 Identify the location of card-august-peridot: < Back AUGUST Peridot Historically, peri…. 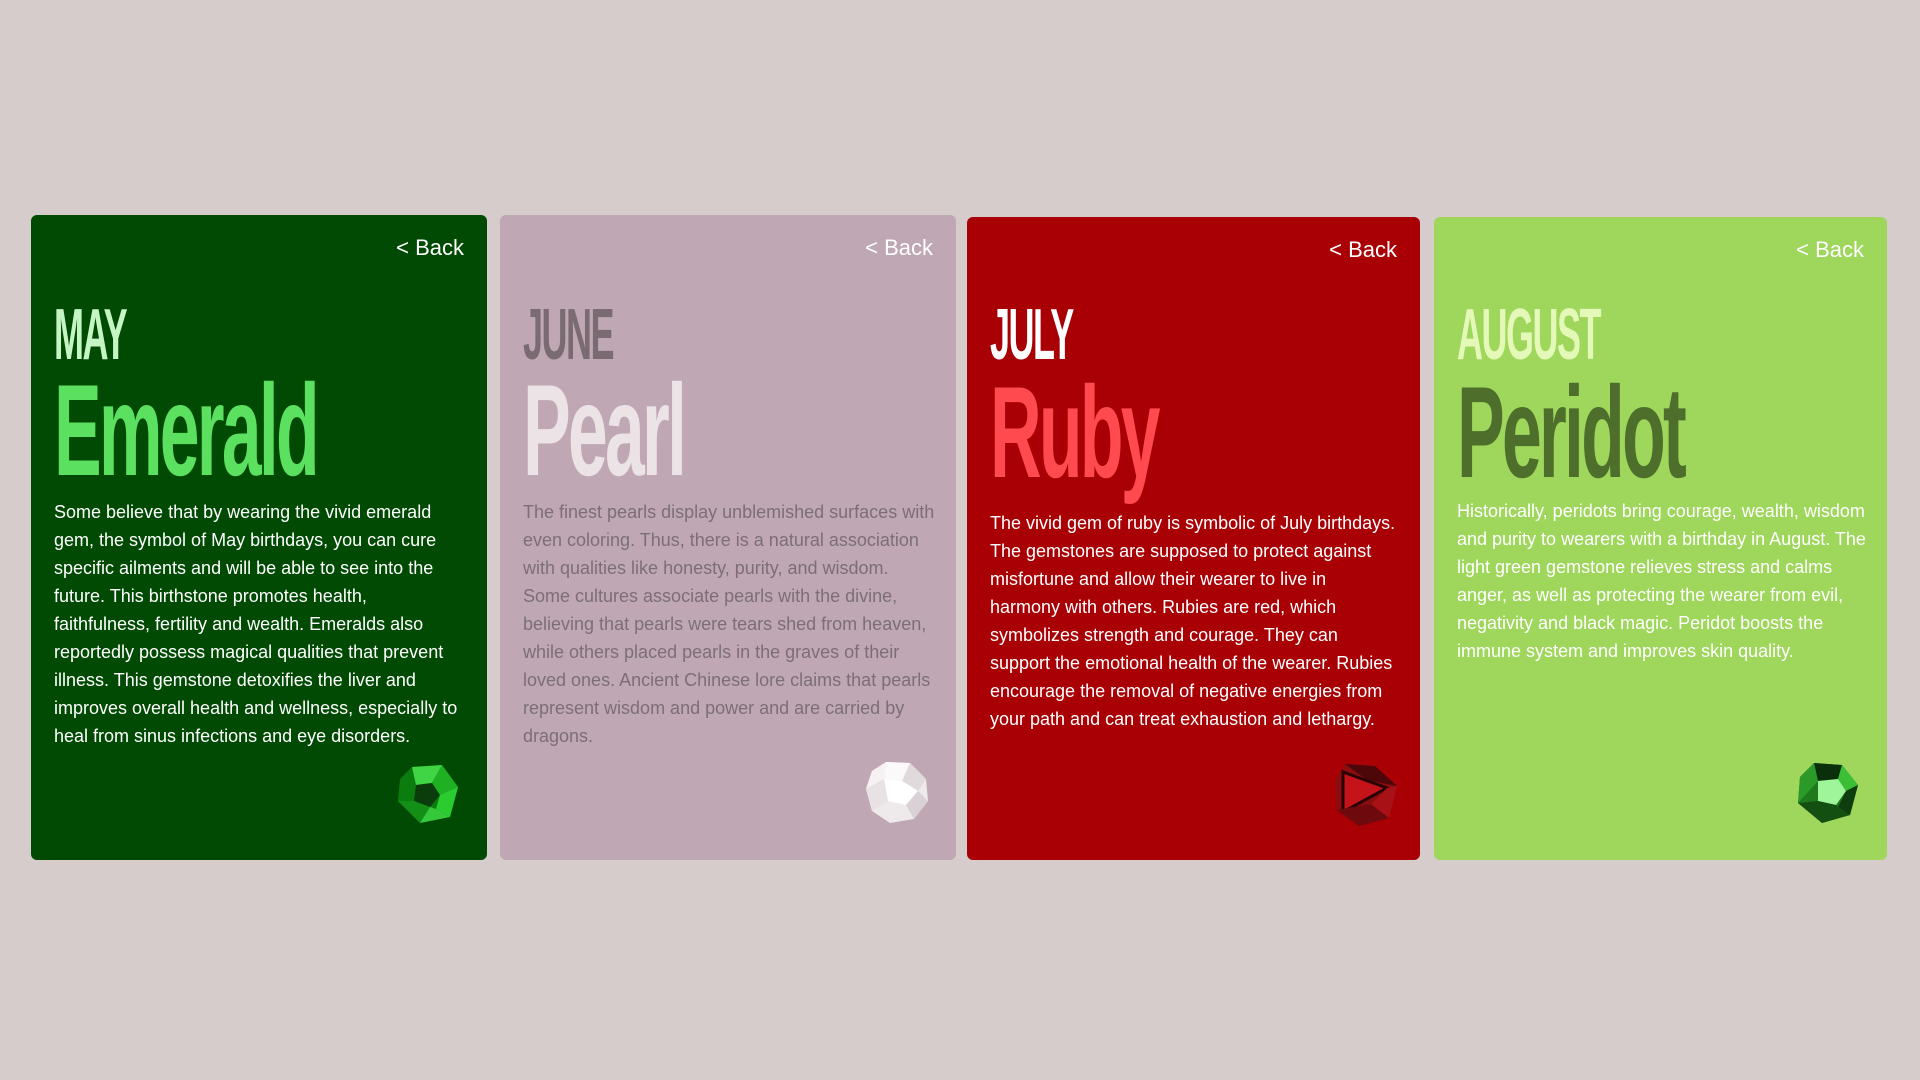
(1660, 538).